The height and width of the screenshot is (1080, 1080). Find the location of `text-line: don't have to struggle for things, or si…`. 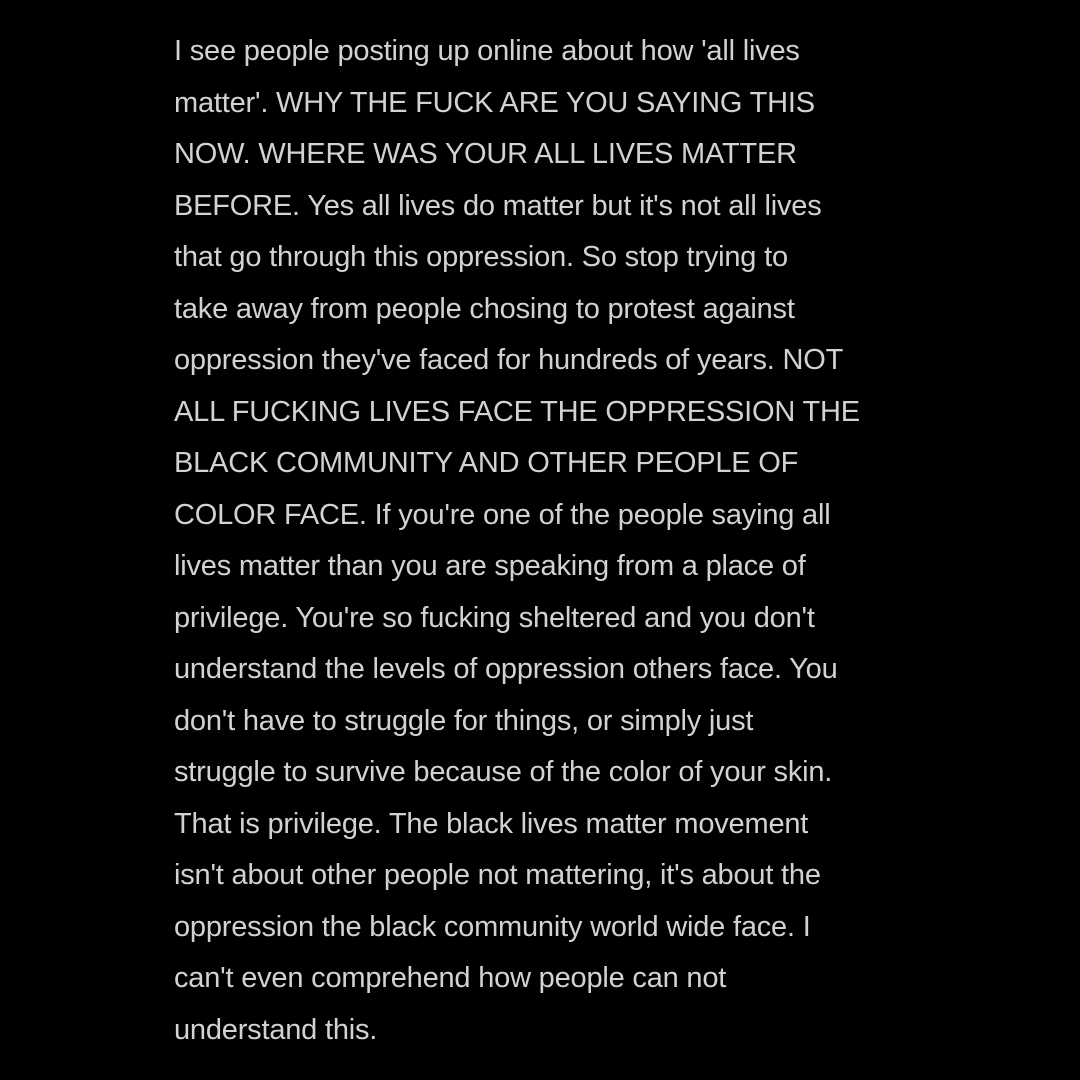

text-line: don't have to struggle for things, or si… is located at coordinates (464, 720).